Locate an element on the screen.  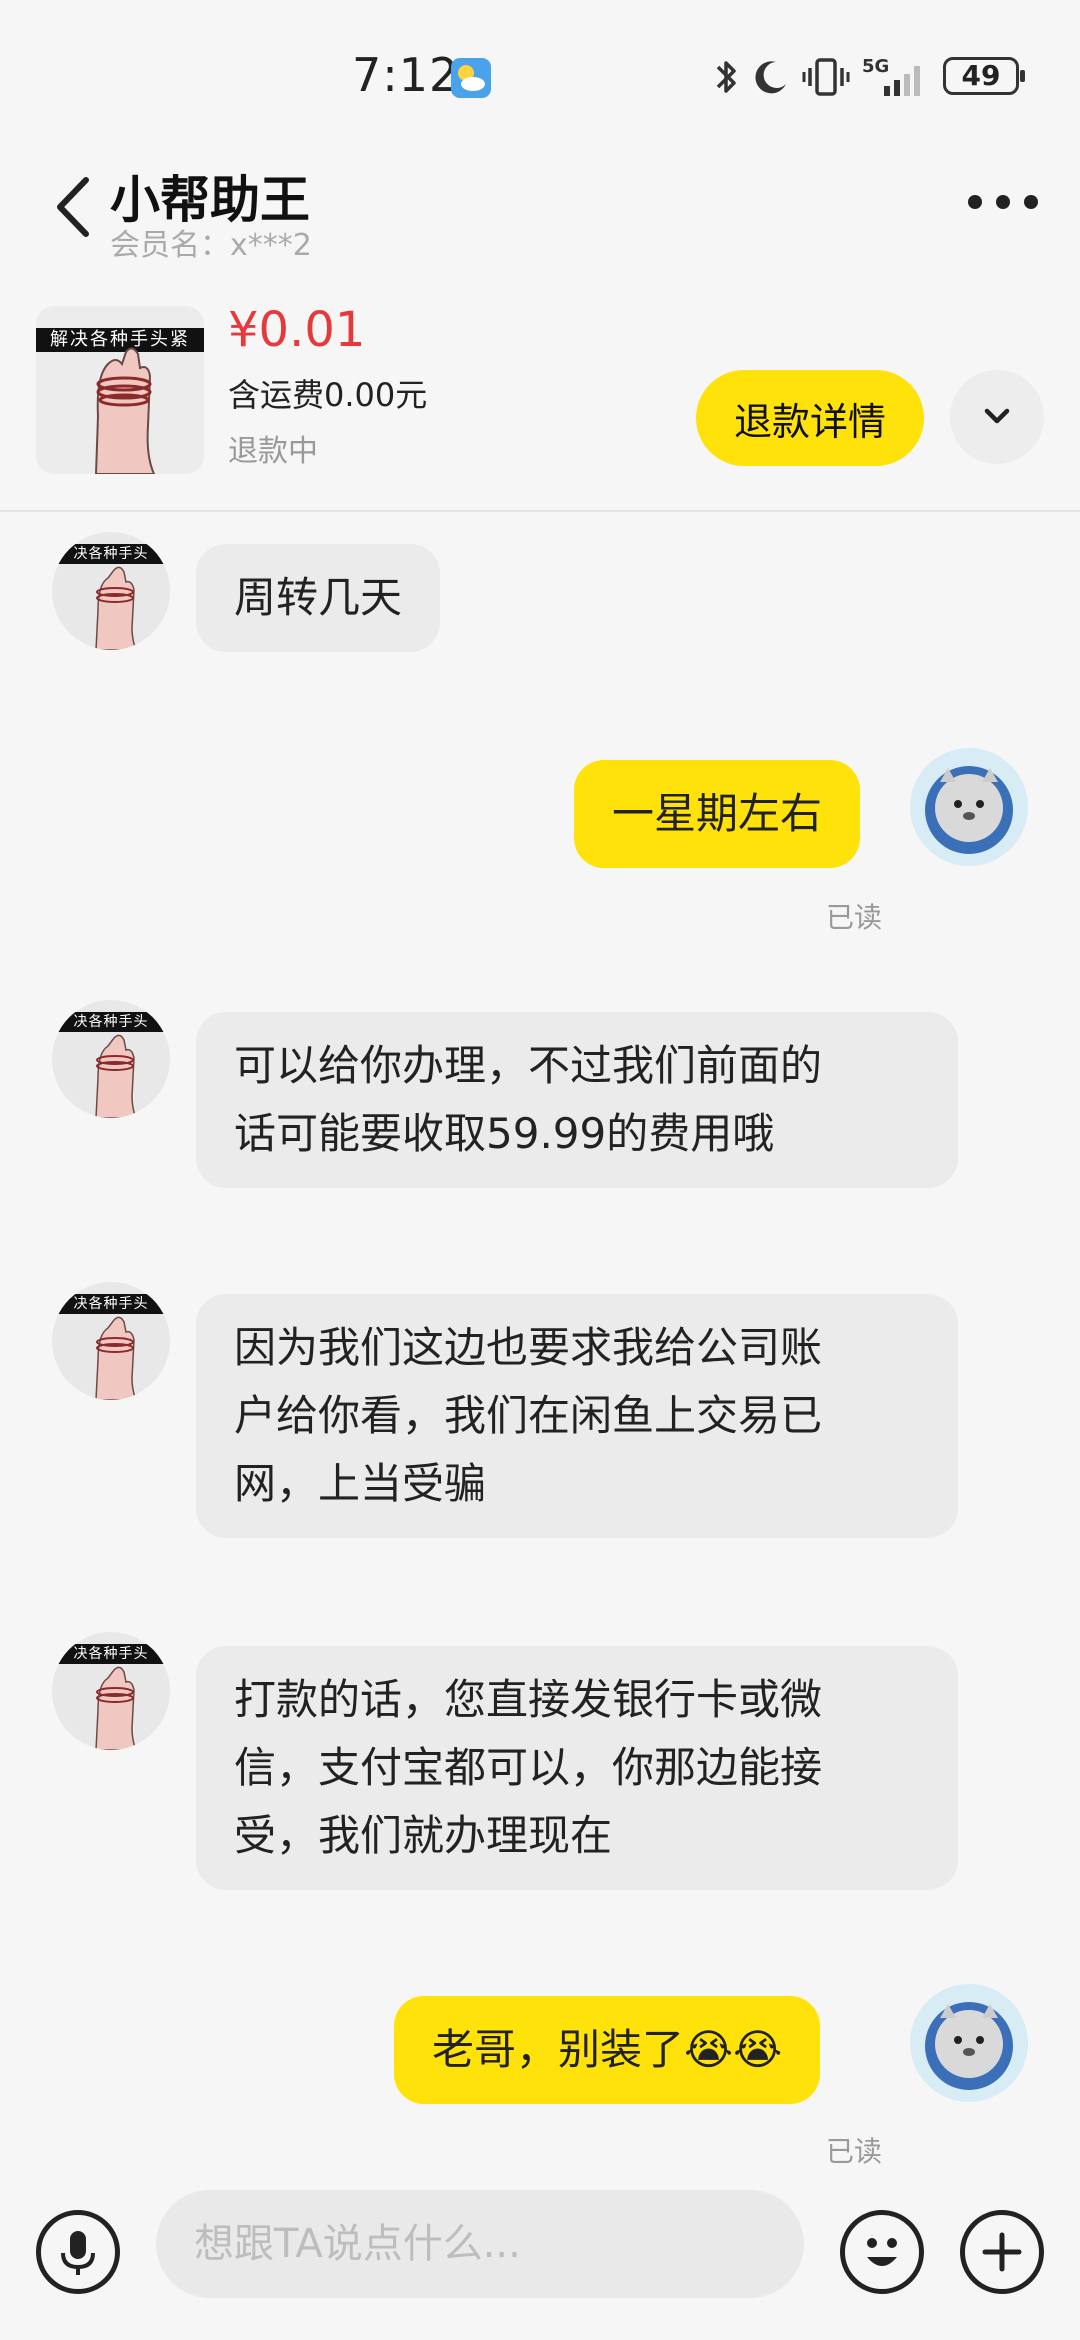
vibrate-icon is located at coordinates (826, 77).